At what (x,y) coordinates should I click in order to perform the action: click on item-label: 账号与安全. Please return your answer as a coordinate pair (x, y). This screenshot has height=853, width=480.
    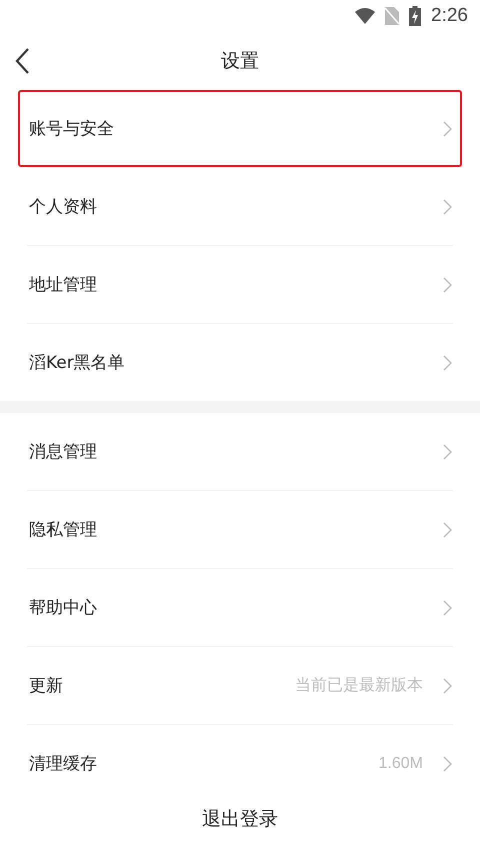
    Looking at the image, I should click on (72, 129).